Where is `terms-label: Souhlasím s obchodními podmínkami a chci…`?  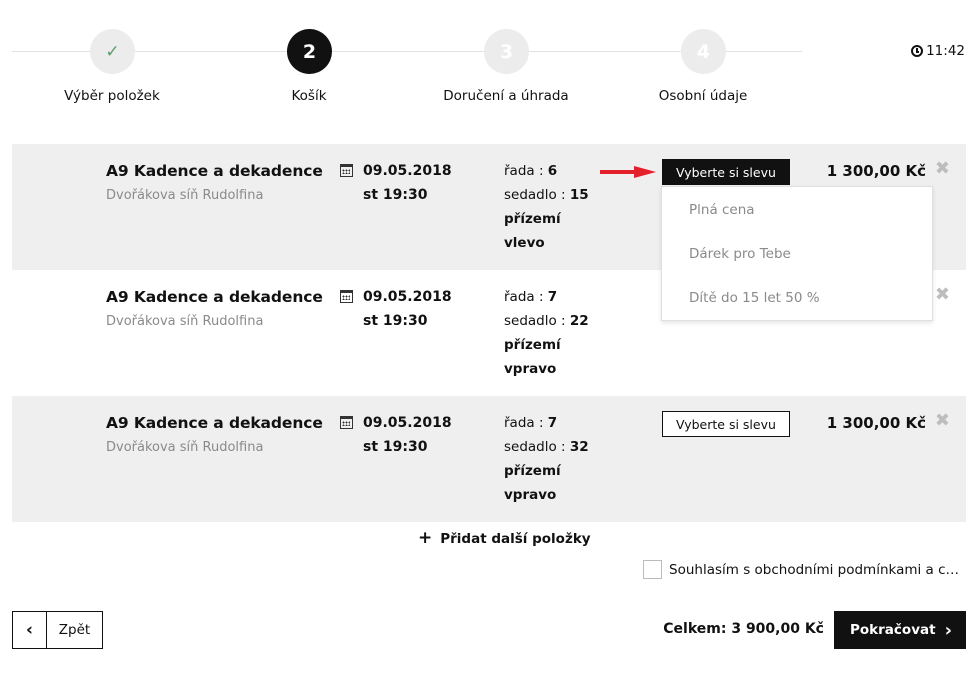 terms-label: Souhlasím s obchodními podmínkami a chci… is located at coordinates (818, 570).